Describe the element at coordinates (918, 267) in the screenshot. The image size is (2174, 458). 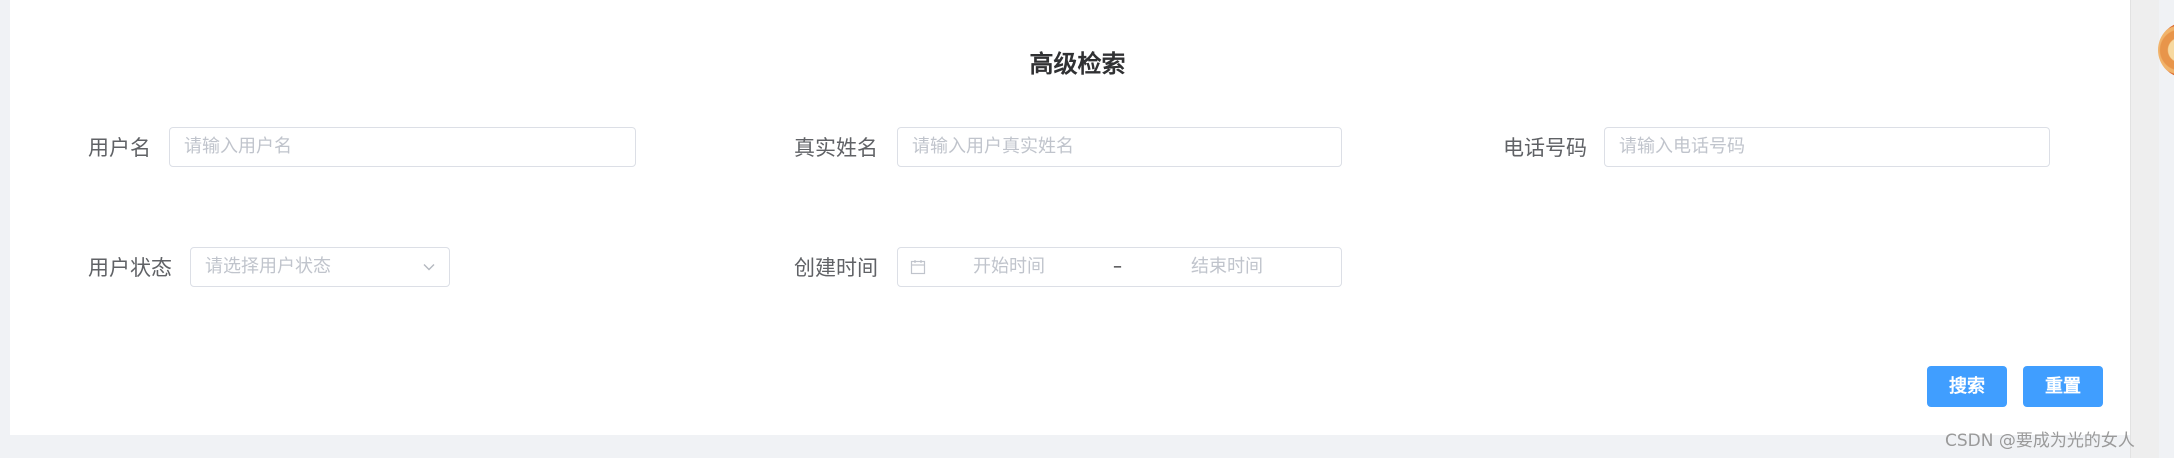
I see `calendar-icon` at that location.